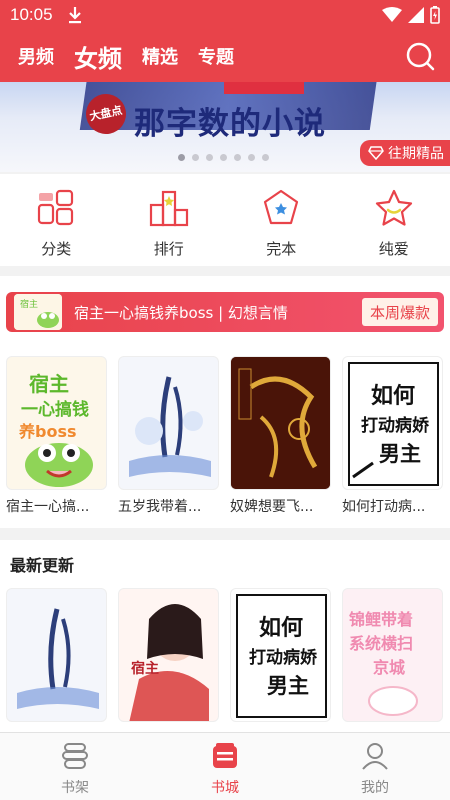 This screenshot has height=800, width=450. I want to click on book-cover: 宿主, so click(168, 655).